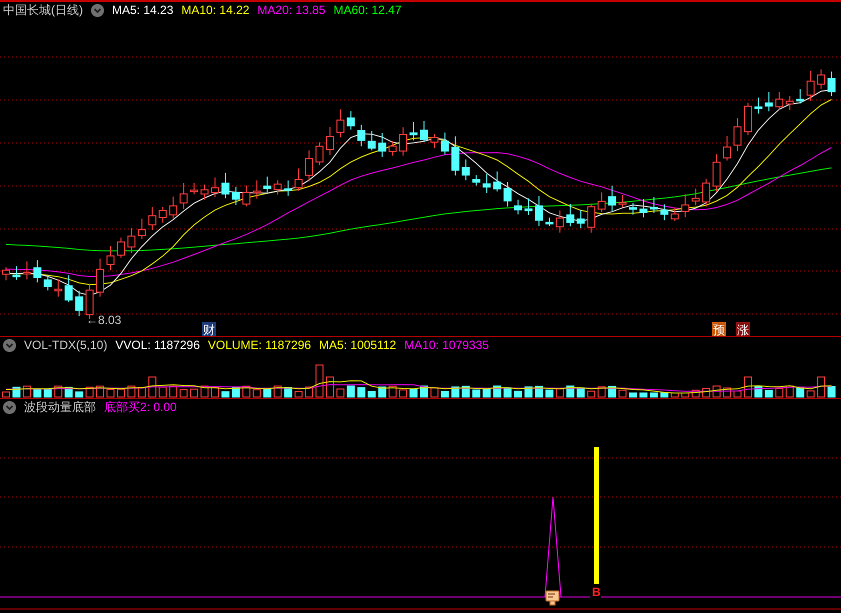 This screenshot has height=613, width=841. Describe the element at coordinates (743, 329) in the screenshot. I see `event-marker: 涨` at that location.